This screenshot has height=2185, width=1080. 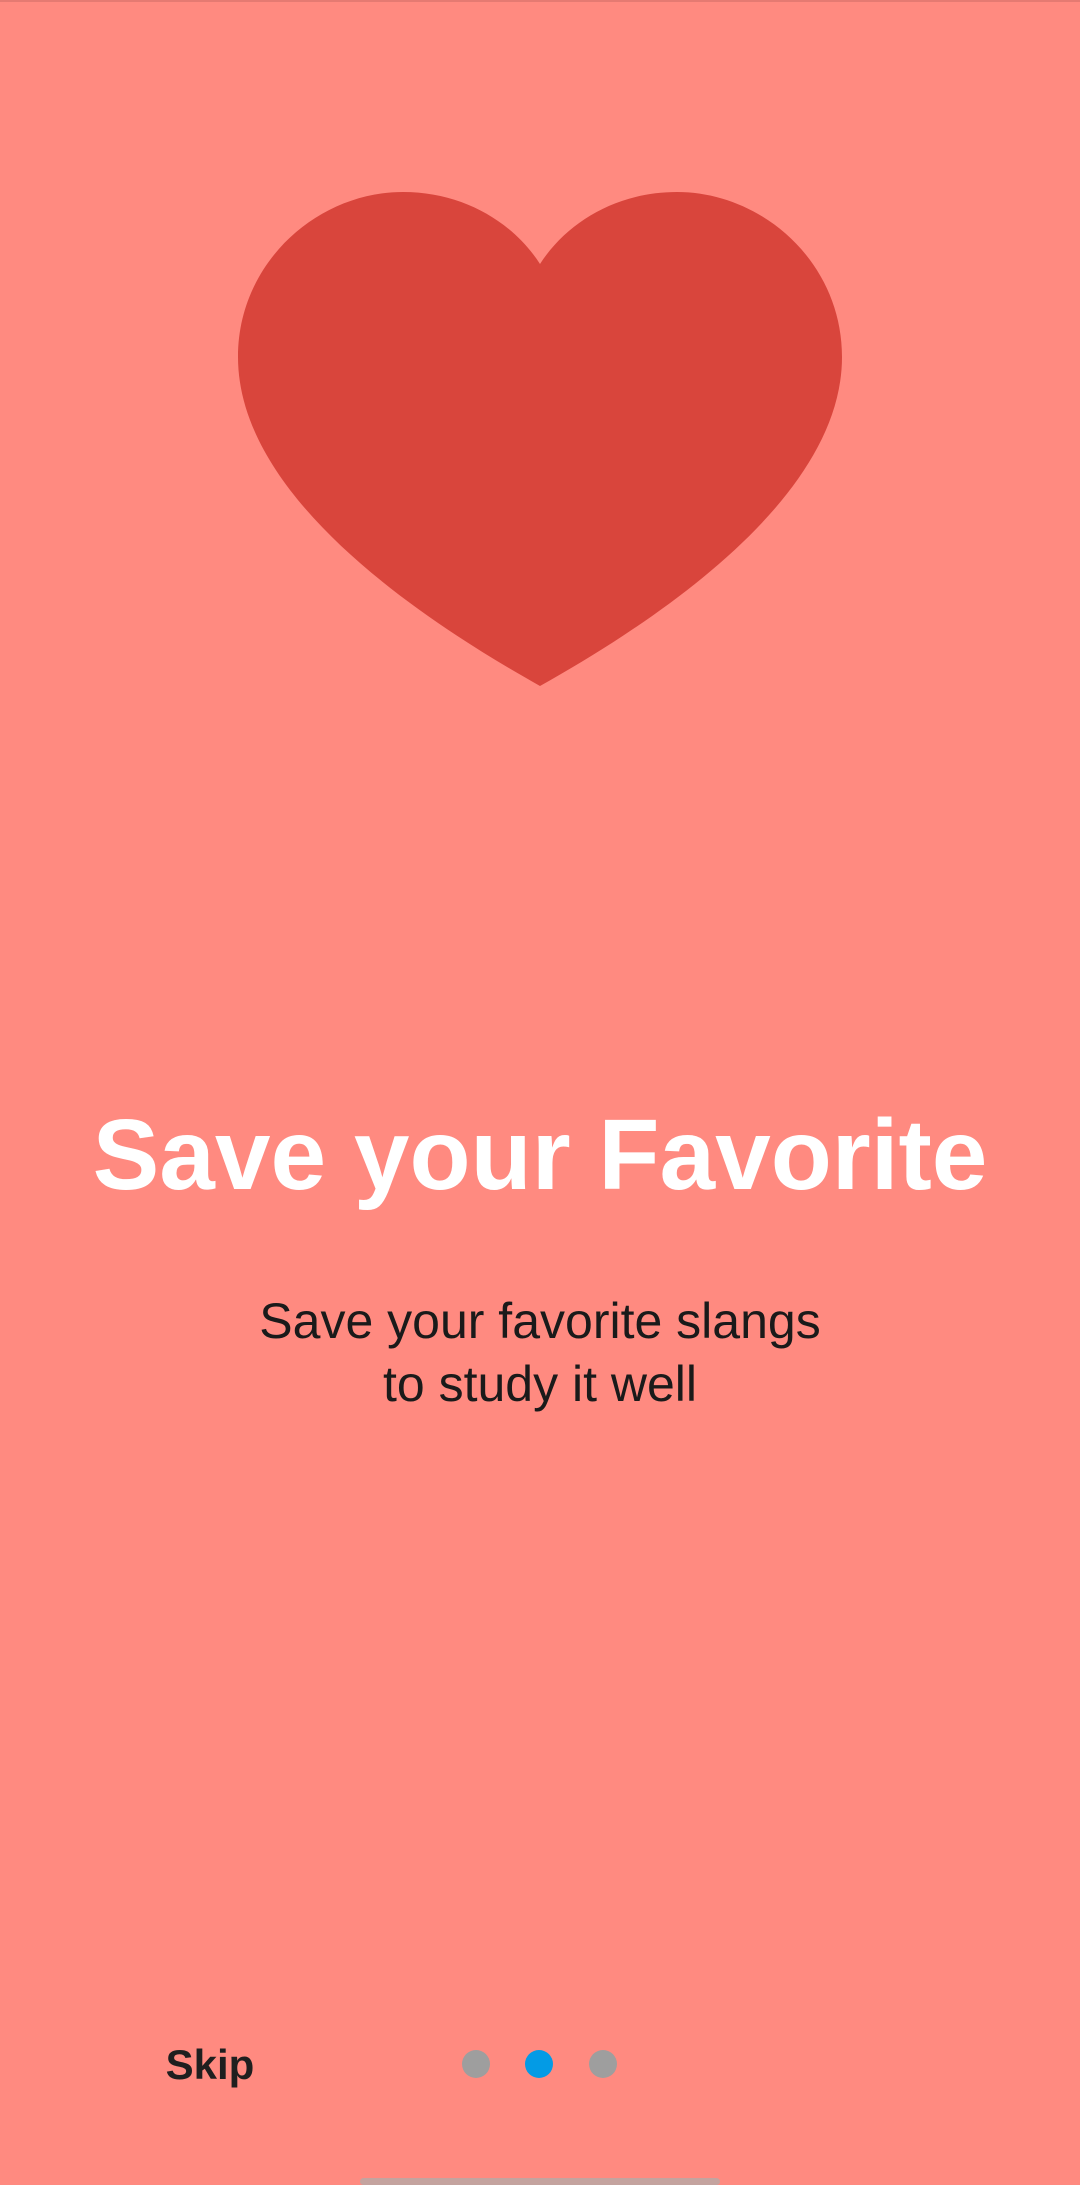 What do you see at coordinates (210, 2065) in the screenshot?
I see `skip-button: Skip` at bounding box center [210, 2065].